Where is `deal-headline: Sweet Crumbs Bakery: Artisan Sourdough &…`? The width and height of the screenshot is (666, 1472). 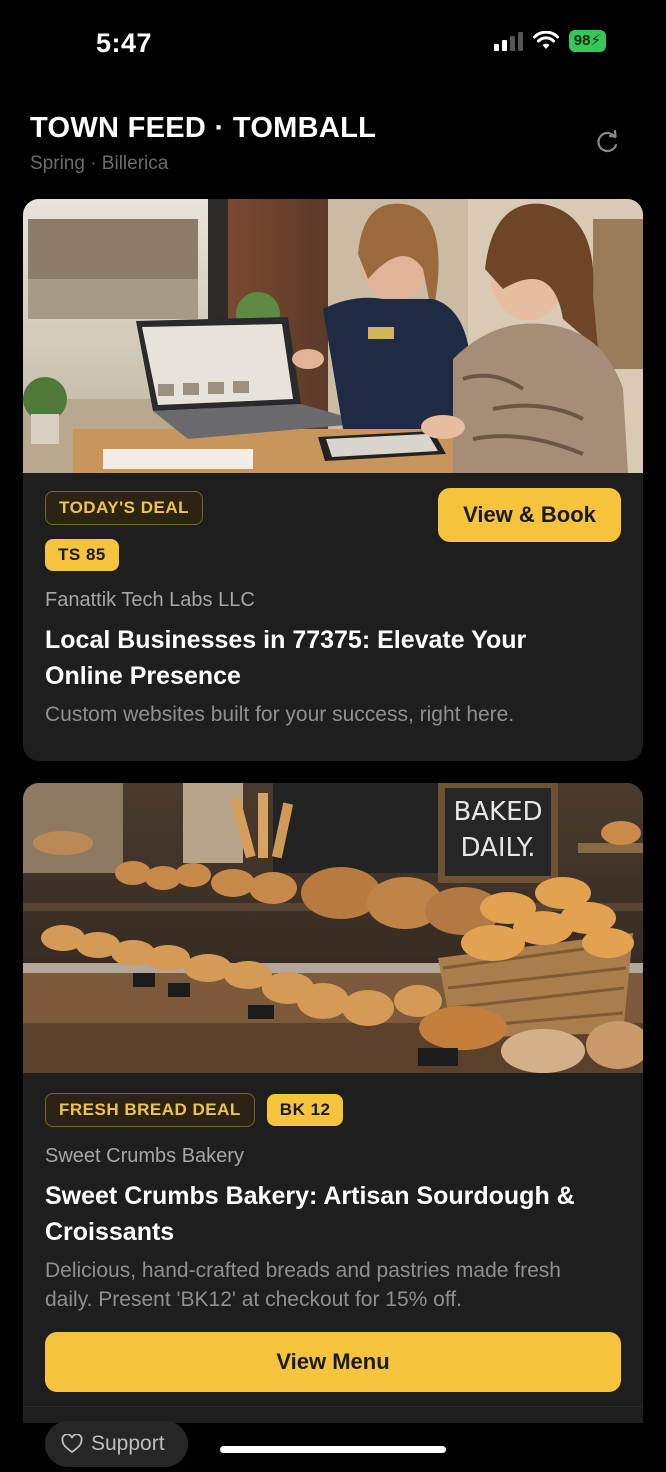
deal-headline: Sweet Crumbs Bakery: Artisan Sourdough &… is located at coordinates (310, 1214).